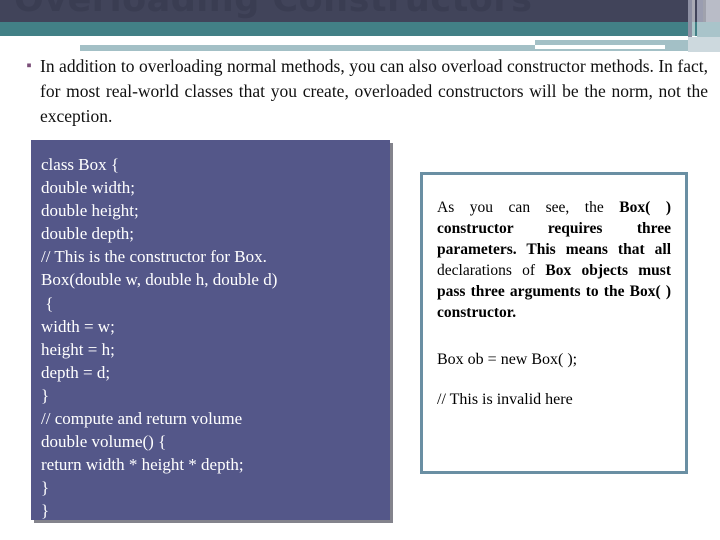 The height and width of the screenshot is (540, 720). Describe the element at coordinates (505, 399) in the screenshot. I see `explanation-code-line-2: // This is invalid here` at that location.